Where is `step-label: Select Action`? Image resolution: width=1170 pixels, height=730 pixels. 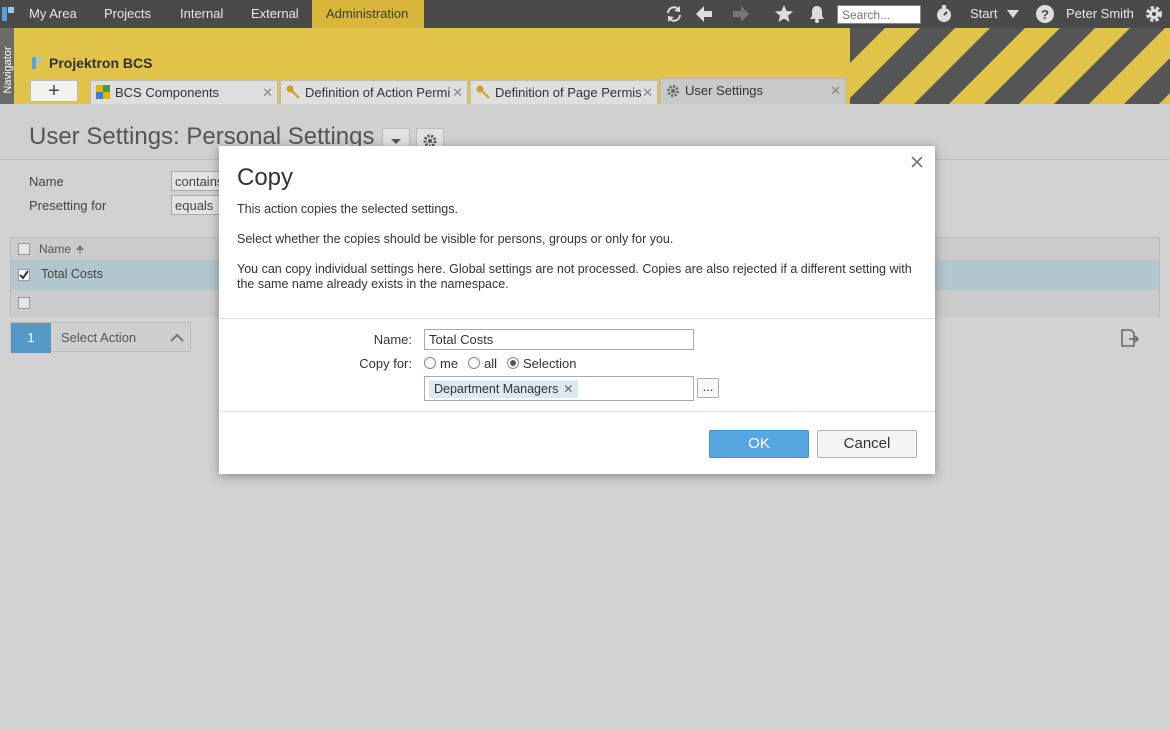
step-label: Select Action is located at coordinates (99, 337).